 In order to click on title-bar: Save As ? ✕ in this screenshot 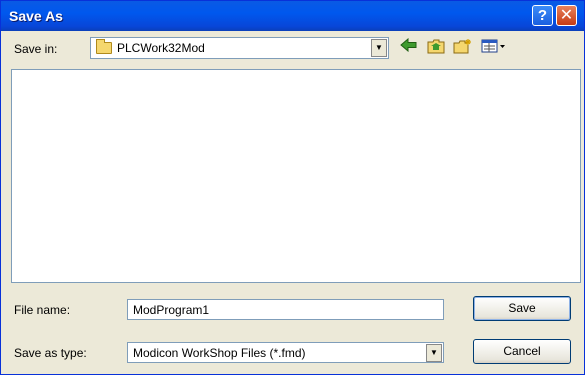, I will do `click(292, 16)`.